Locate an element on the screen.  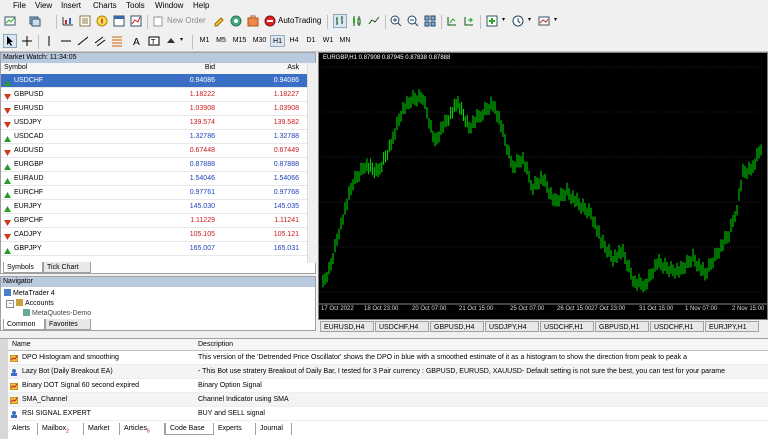
market-watch-icon is located at coordinates (68, 21).